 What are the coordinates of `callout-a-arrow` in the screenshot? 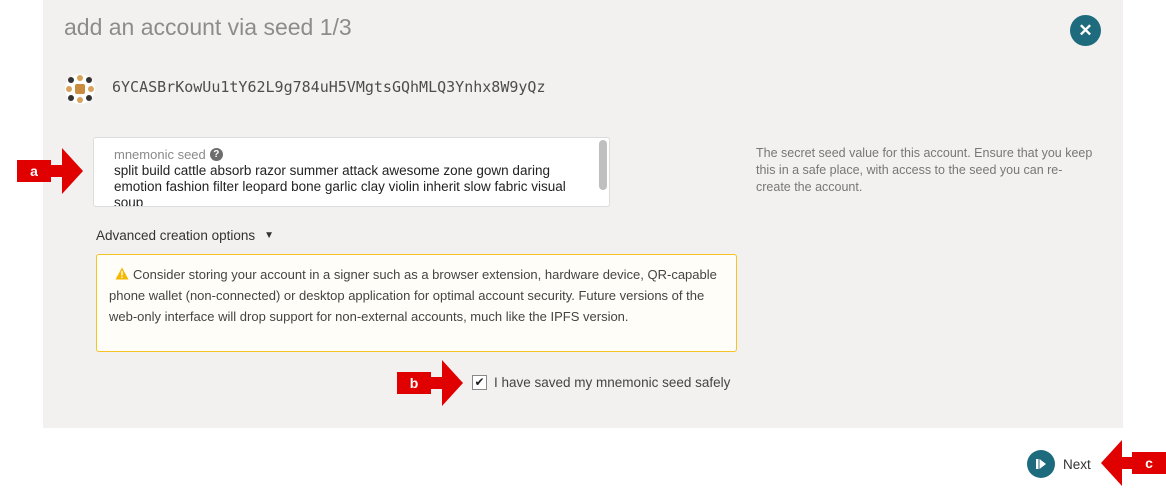 It's located at (66, 171).